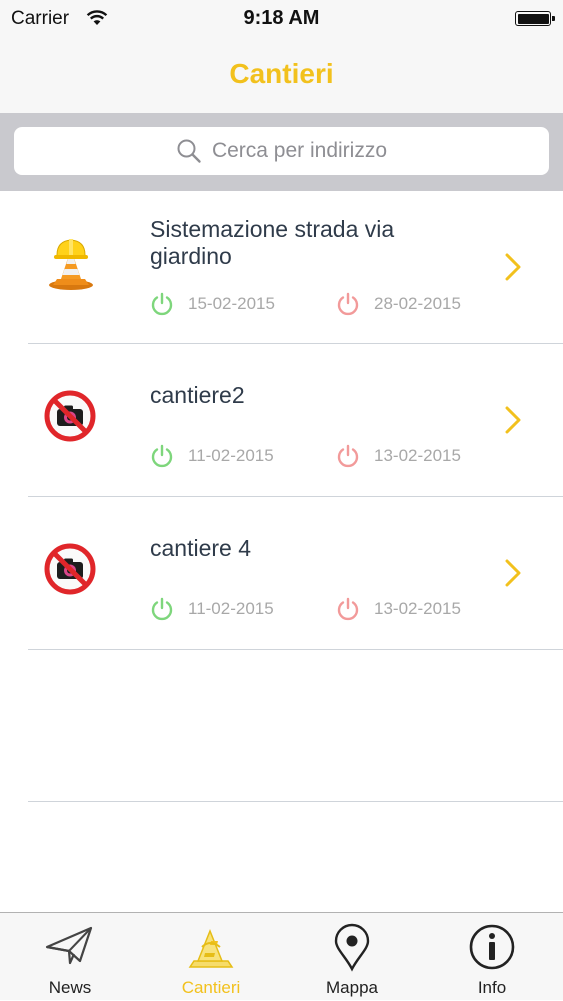 This screenshot has width=563, height=1001. I want to click on end-date: 28-02-2015, so click(398, 304).